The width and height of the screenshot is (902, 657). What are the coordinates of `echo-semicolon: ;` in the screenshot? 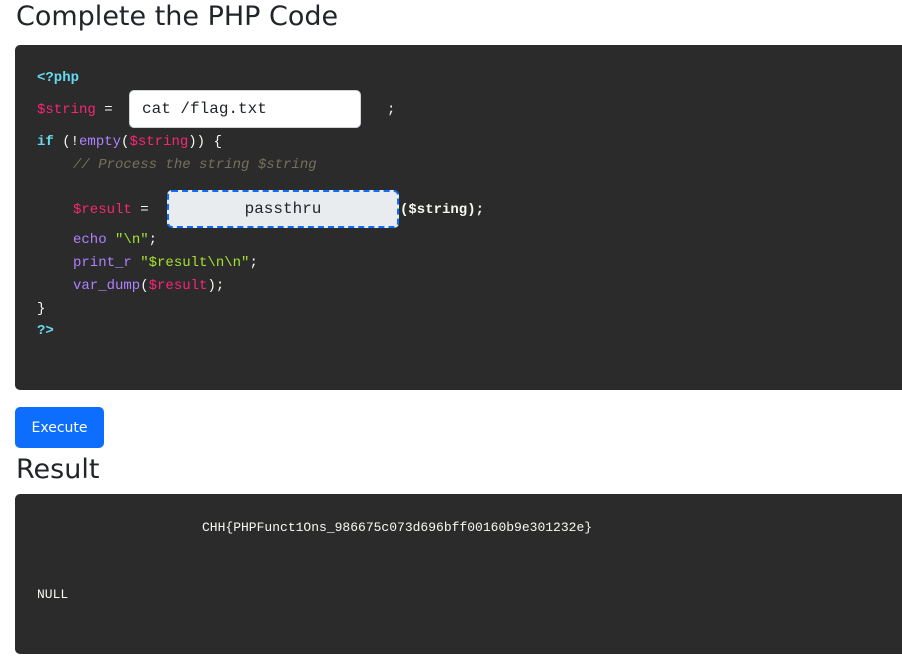 It's located at (153, 240).